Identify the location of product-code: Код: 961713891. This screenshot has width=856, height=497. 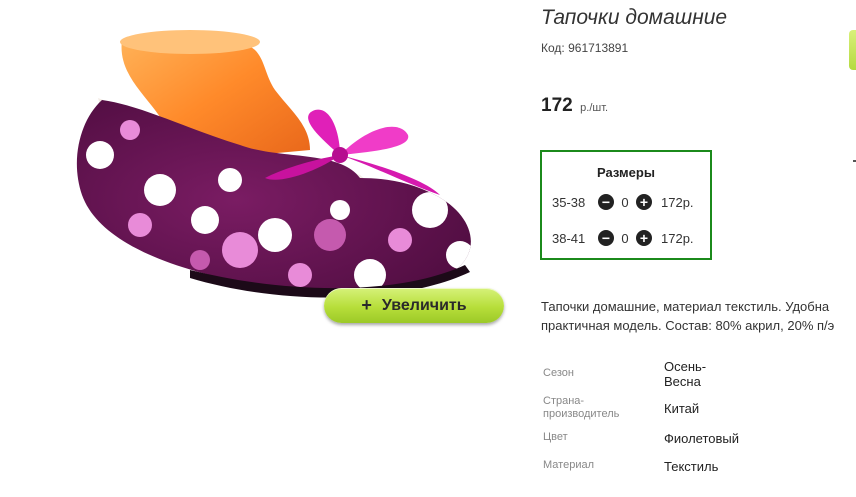
(584, 48).